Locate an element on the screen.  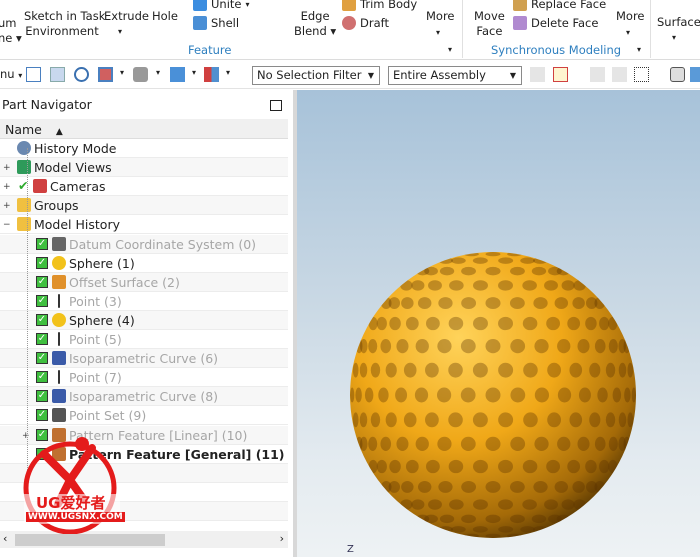
draft-button: Draft is located at coordinates (365, 23).